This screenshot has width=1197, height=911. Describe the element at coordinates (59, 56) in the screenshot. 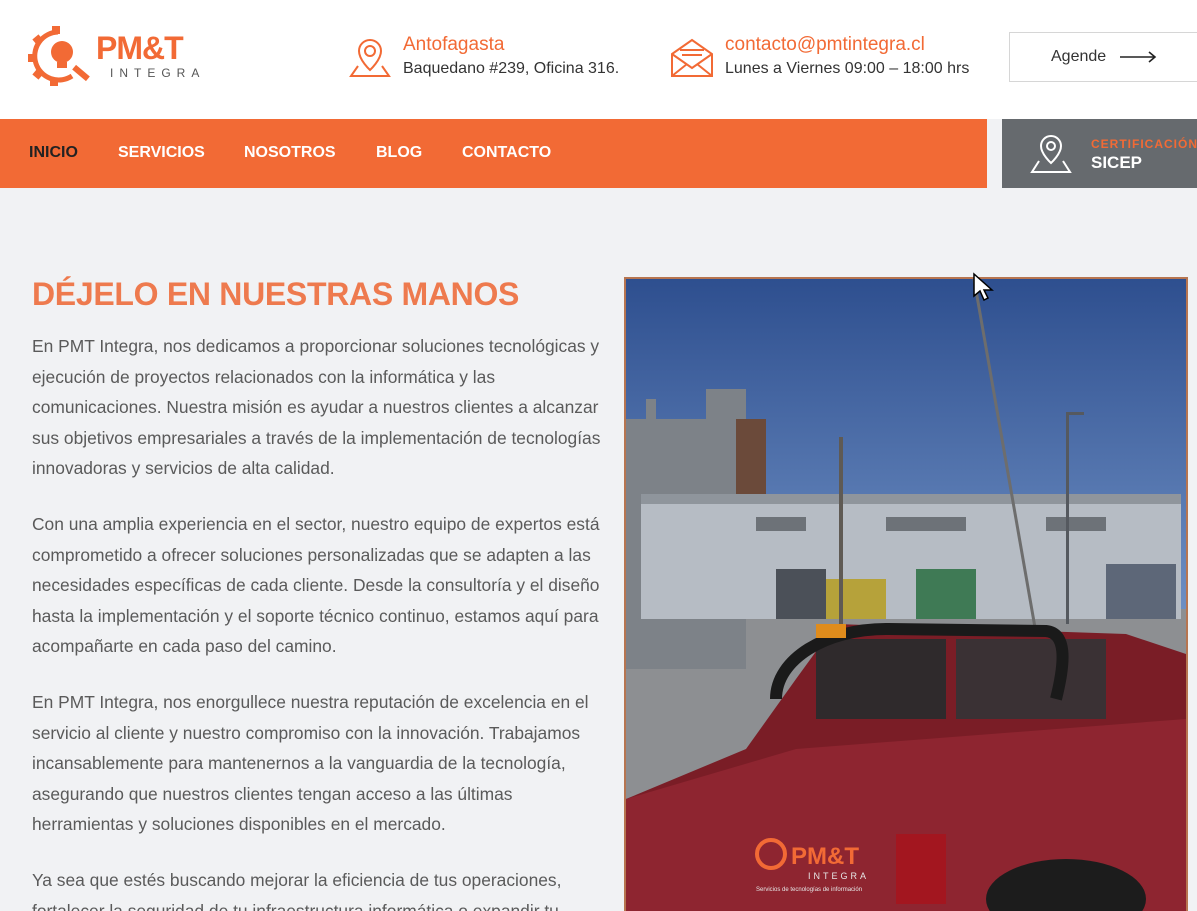

I see `gear-lightbulb-logo-icon` at that location.